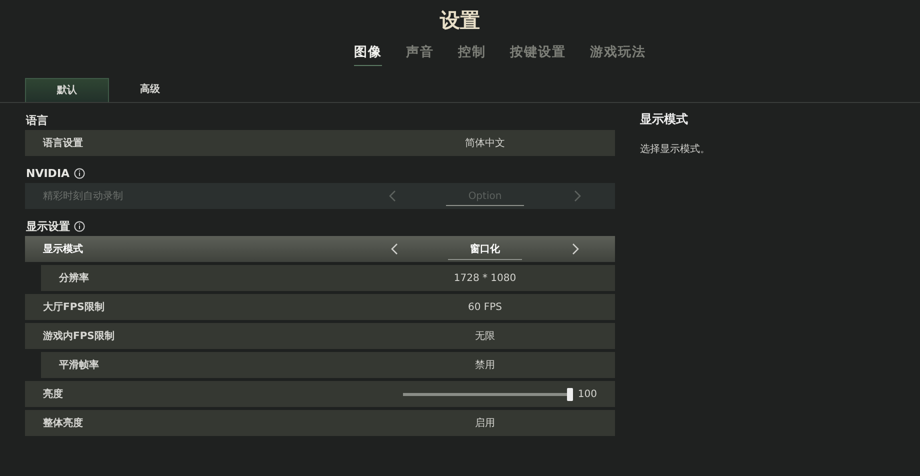 The height and width of the screenshot is (476, 920). What do you see at coordinates (63, 423) in the screenshot?
I see `setting-label: 整体亮度` at bounding box center [63, 423].